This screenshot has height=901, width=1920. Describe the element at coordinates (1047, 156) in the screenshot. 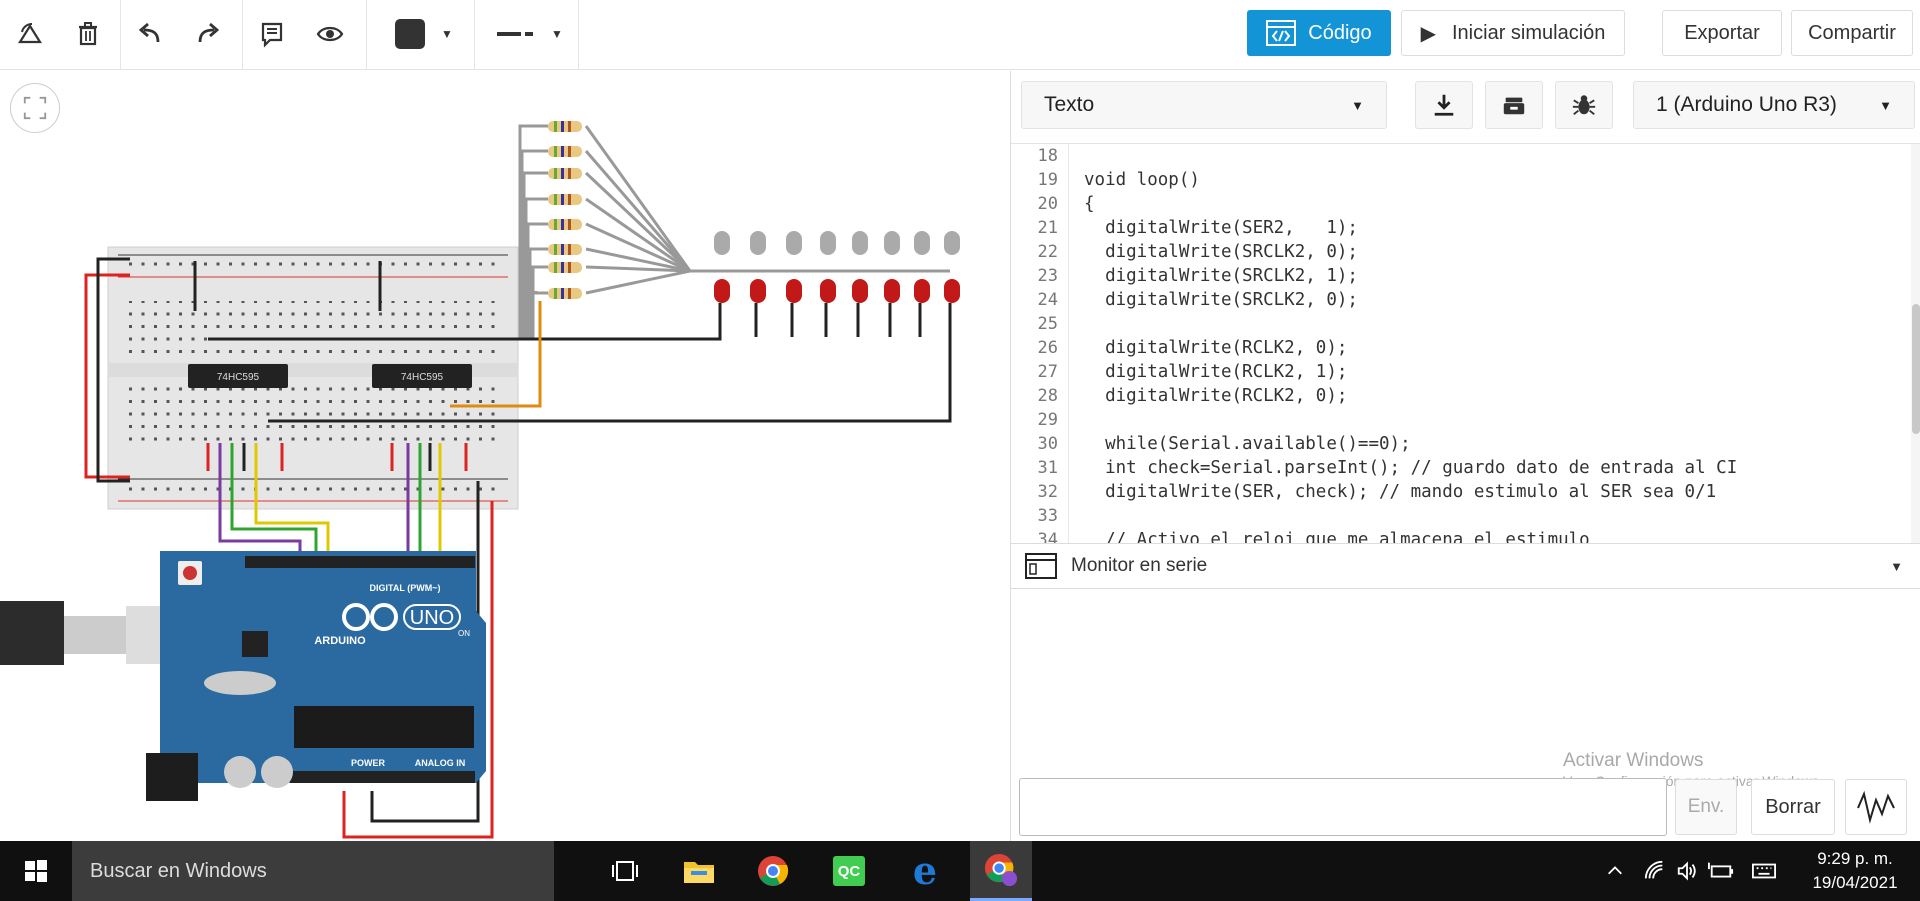

I see `line-number: 18` at that location.